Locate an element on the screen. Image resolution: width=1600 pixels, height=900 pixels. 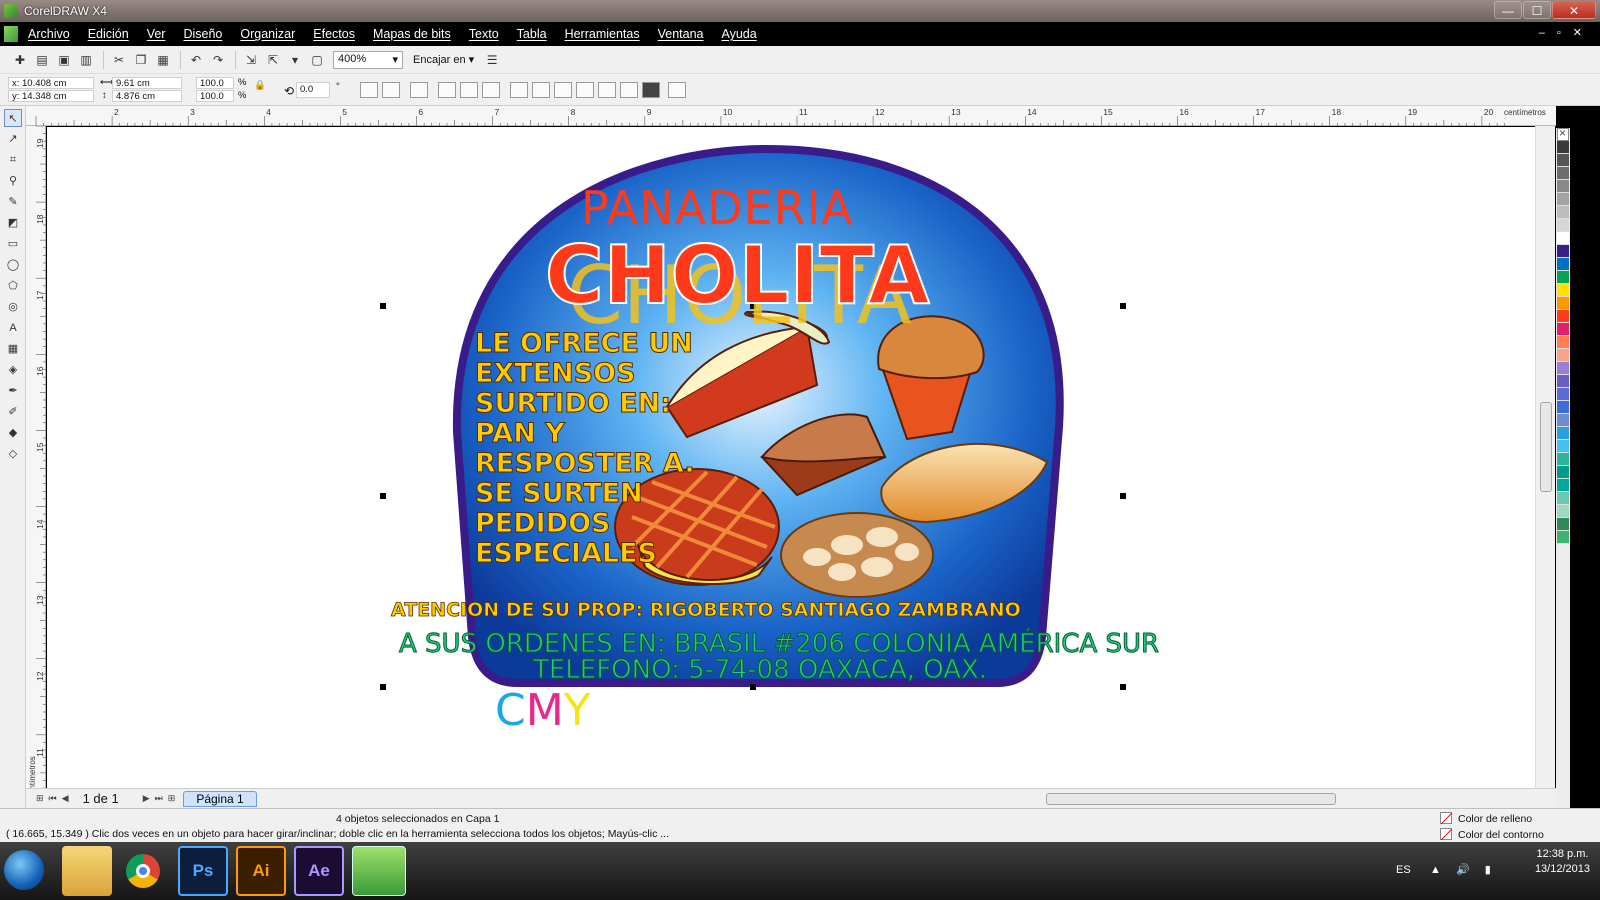
chrome-icon is located at coordinates (143, 871).